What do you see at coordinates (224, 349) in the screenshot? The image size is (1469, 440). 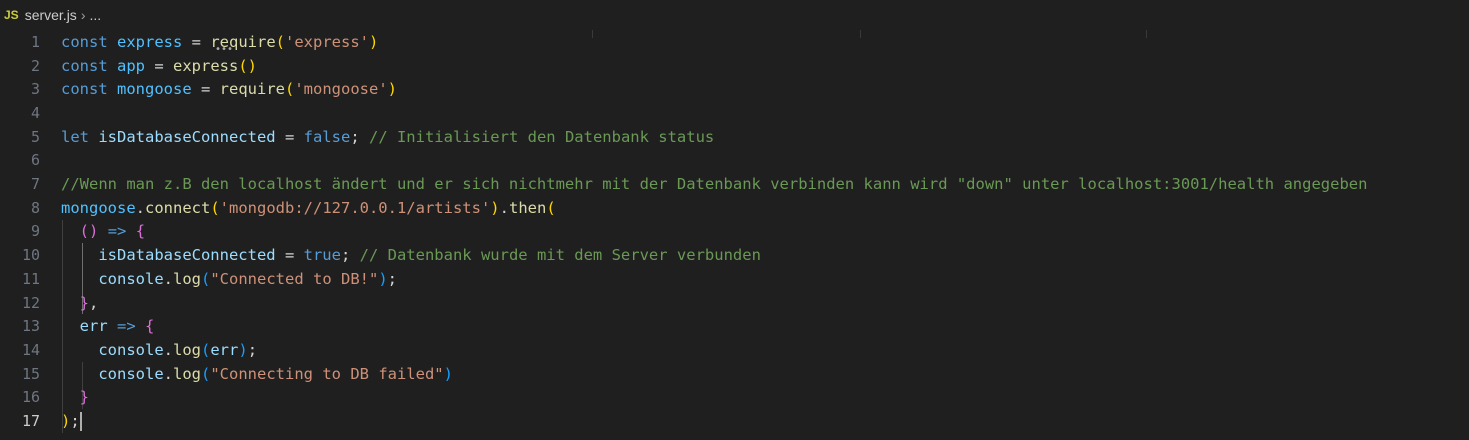 I see `code-token: err` at bounding box center [224, 349].